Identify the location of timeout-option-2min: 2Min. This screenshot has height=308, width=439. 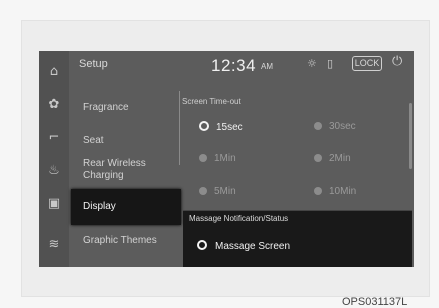
(332, 159).